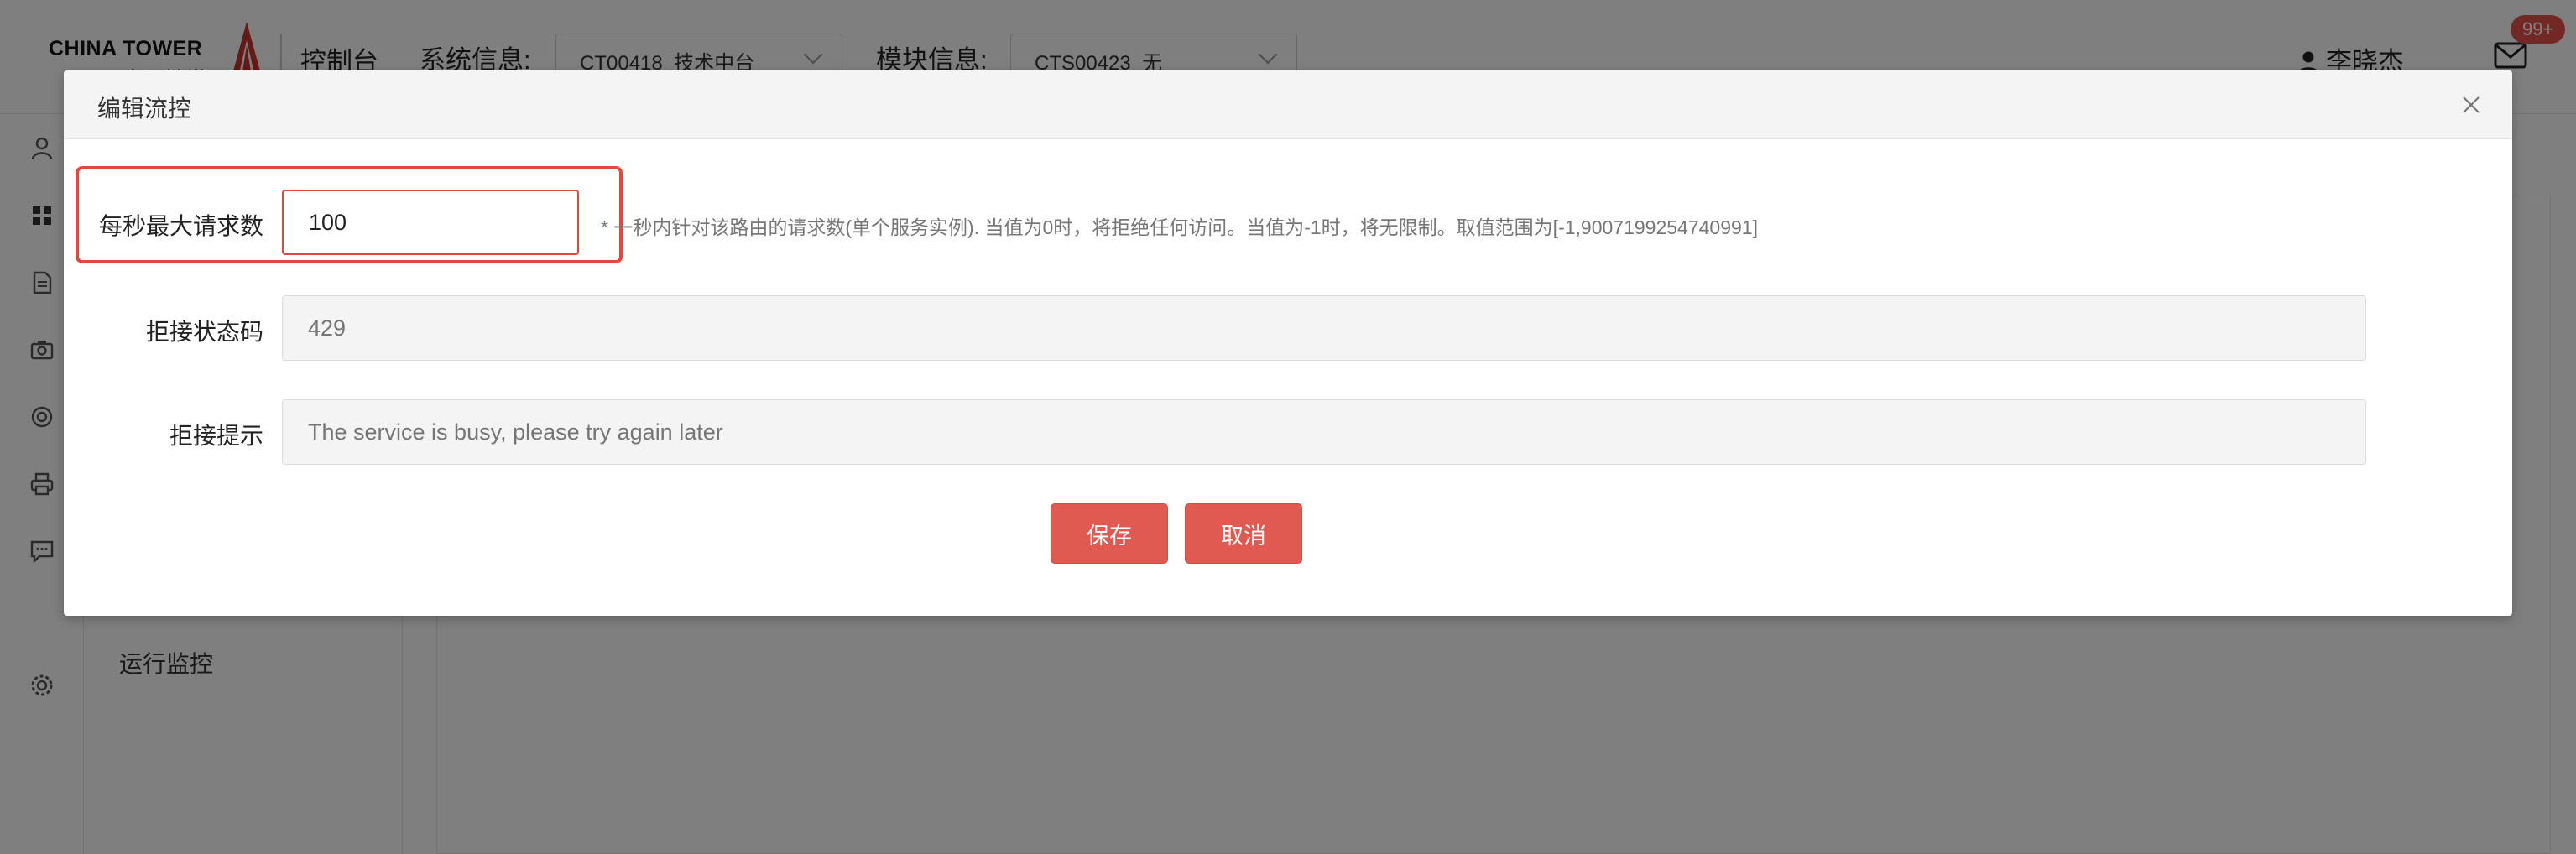 The image size is (2576, 854). What do you see at coordinates (144, 109) in the screenshot?
I see `dialog-title: 编辑流控` at bounding box center [144, 109].